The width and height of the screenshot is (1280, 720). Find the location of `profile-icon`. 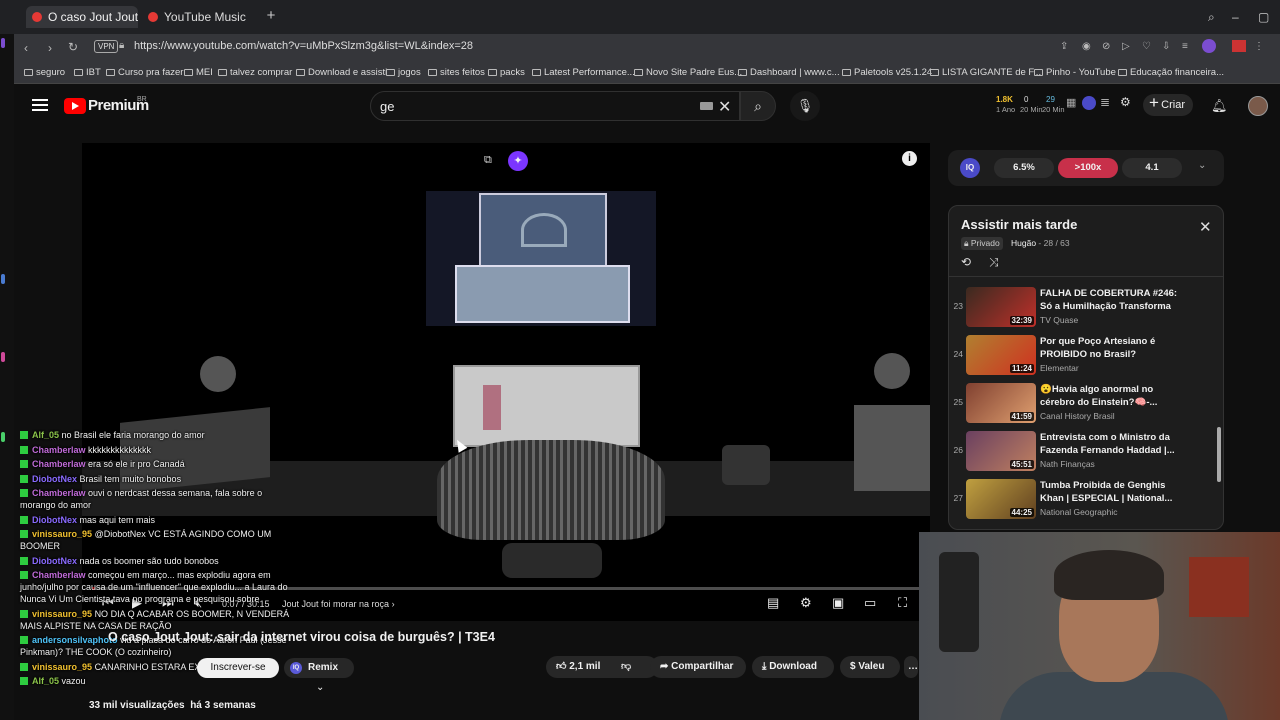

profile-icon is located at coordinates (1209, 46).